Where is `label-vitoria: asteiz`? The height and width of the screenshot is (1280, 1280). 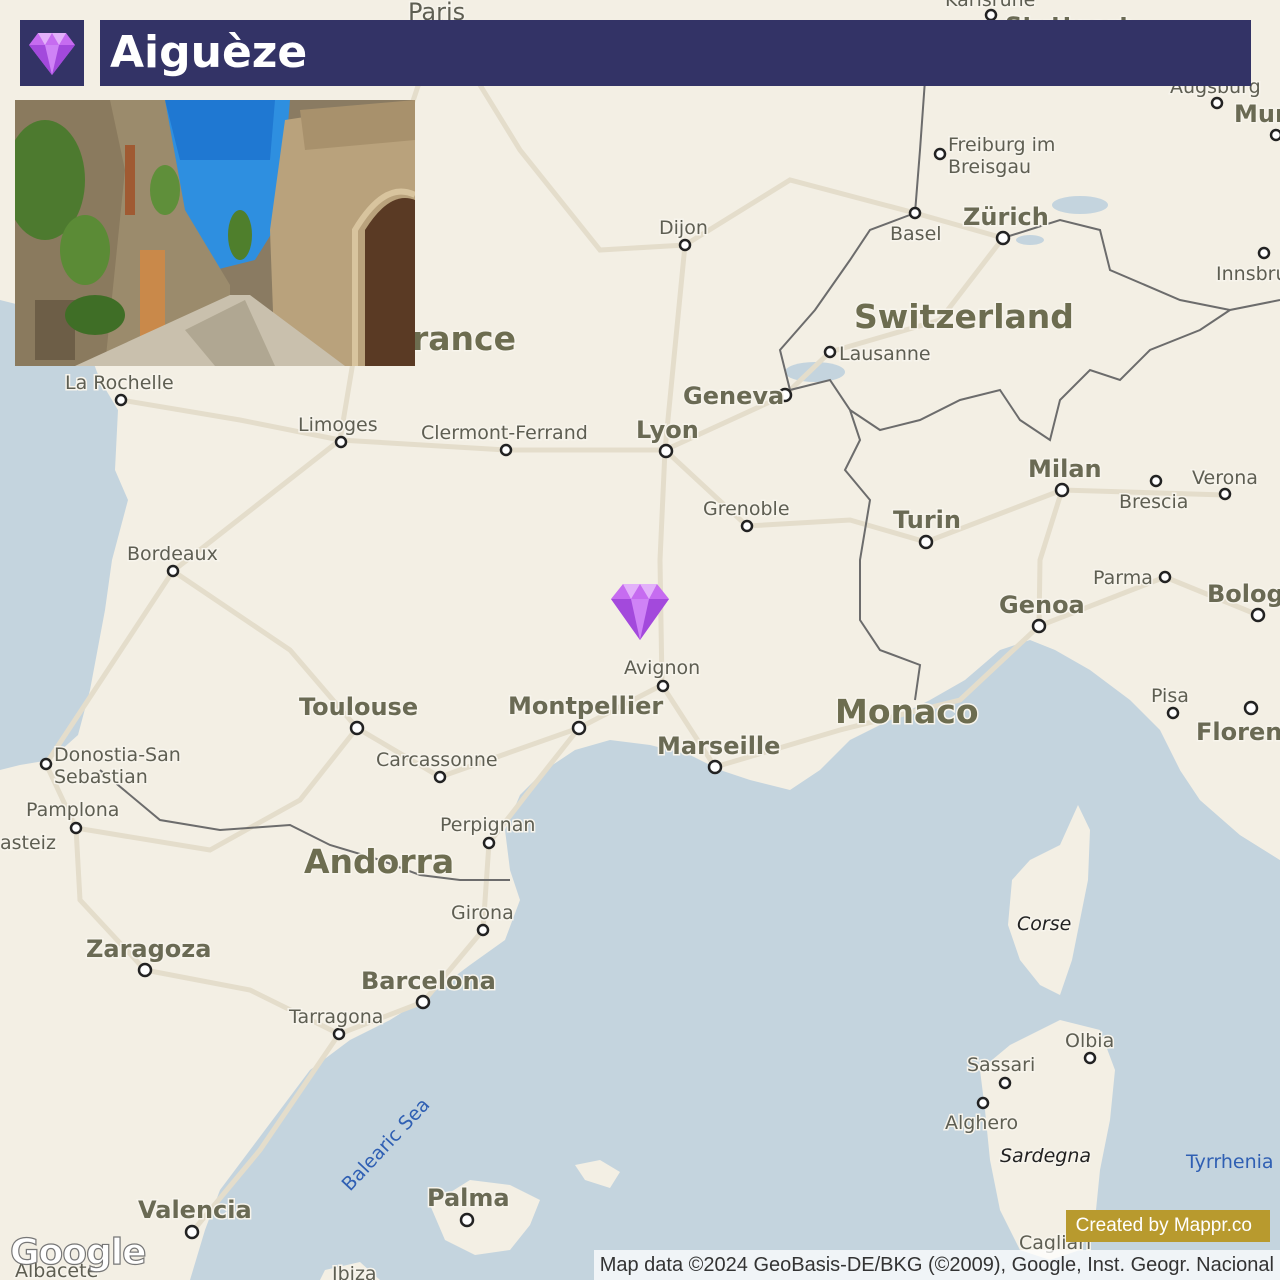
label-vitoria: asteiz is located at coordinates (28, 843).